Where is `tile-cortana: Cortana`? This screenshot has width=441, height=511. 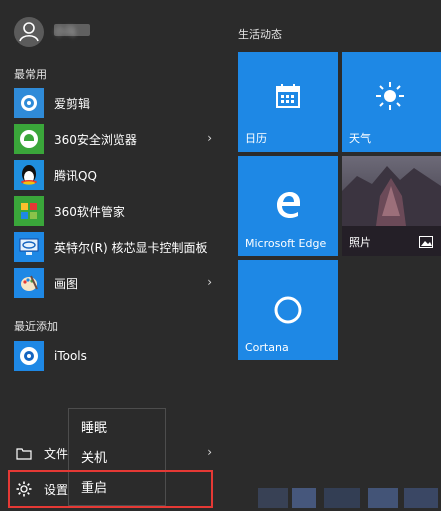 tile-cortana: Cortana is located at coordinates (288, 310).